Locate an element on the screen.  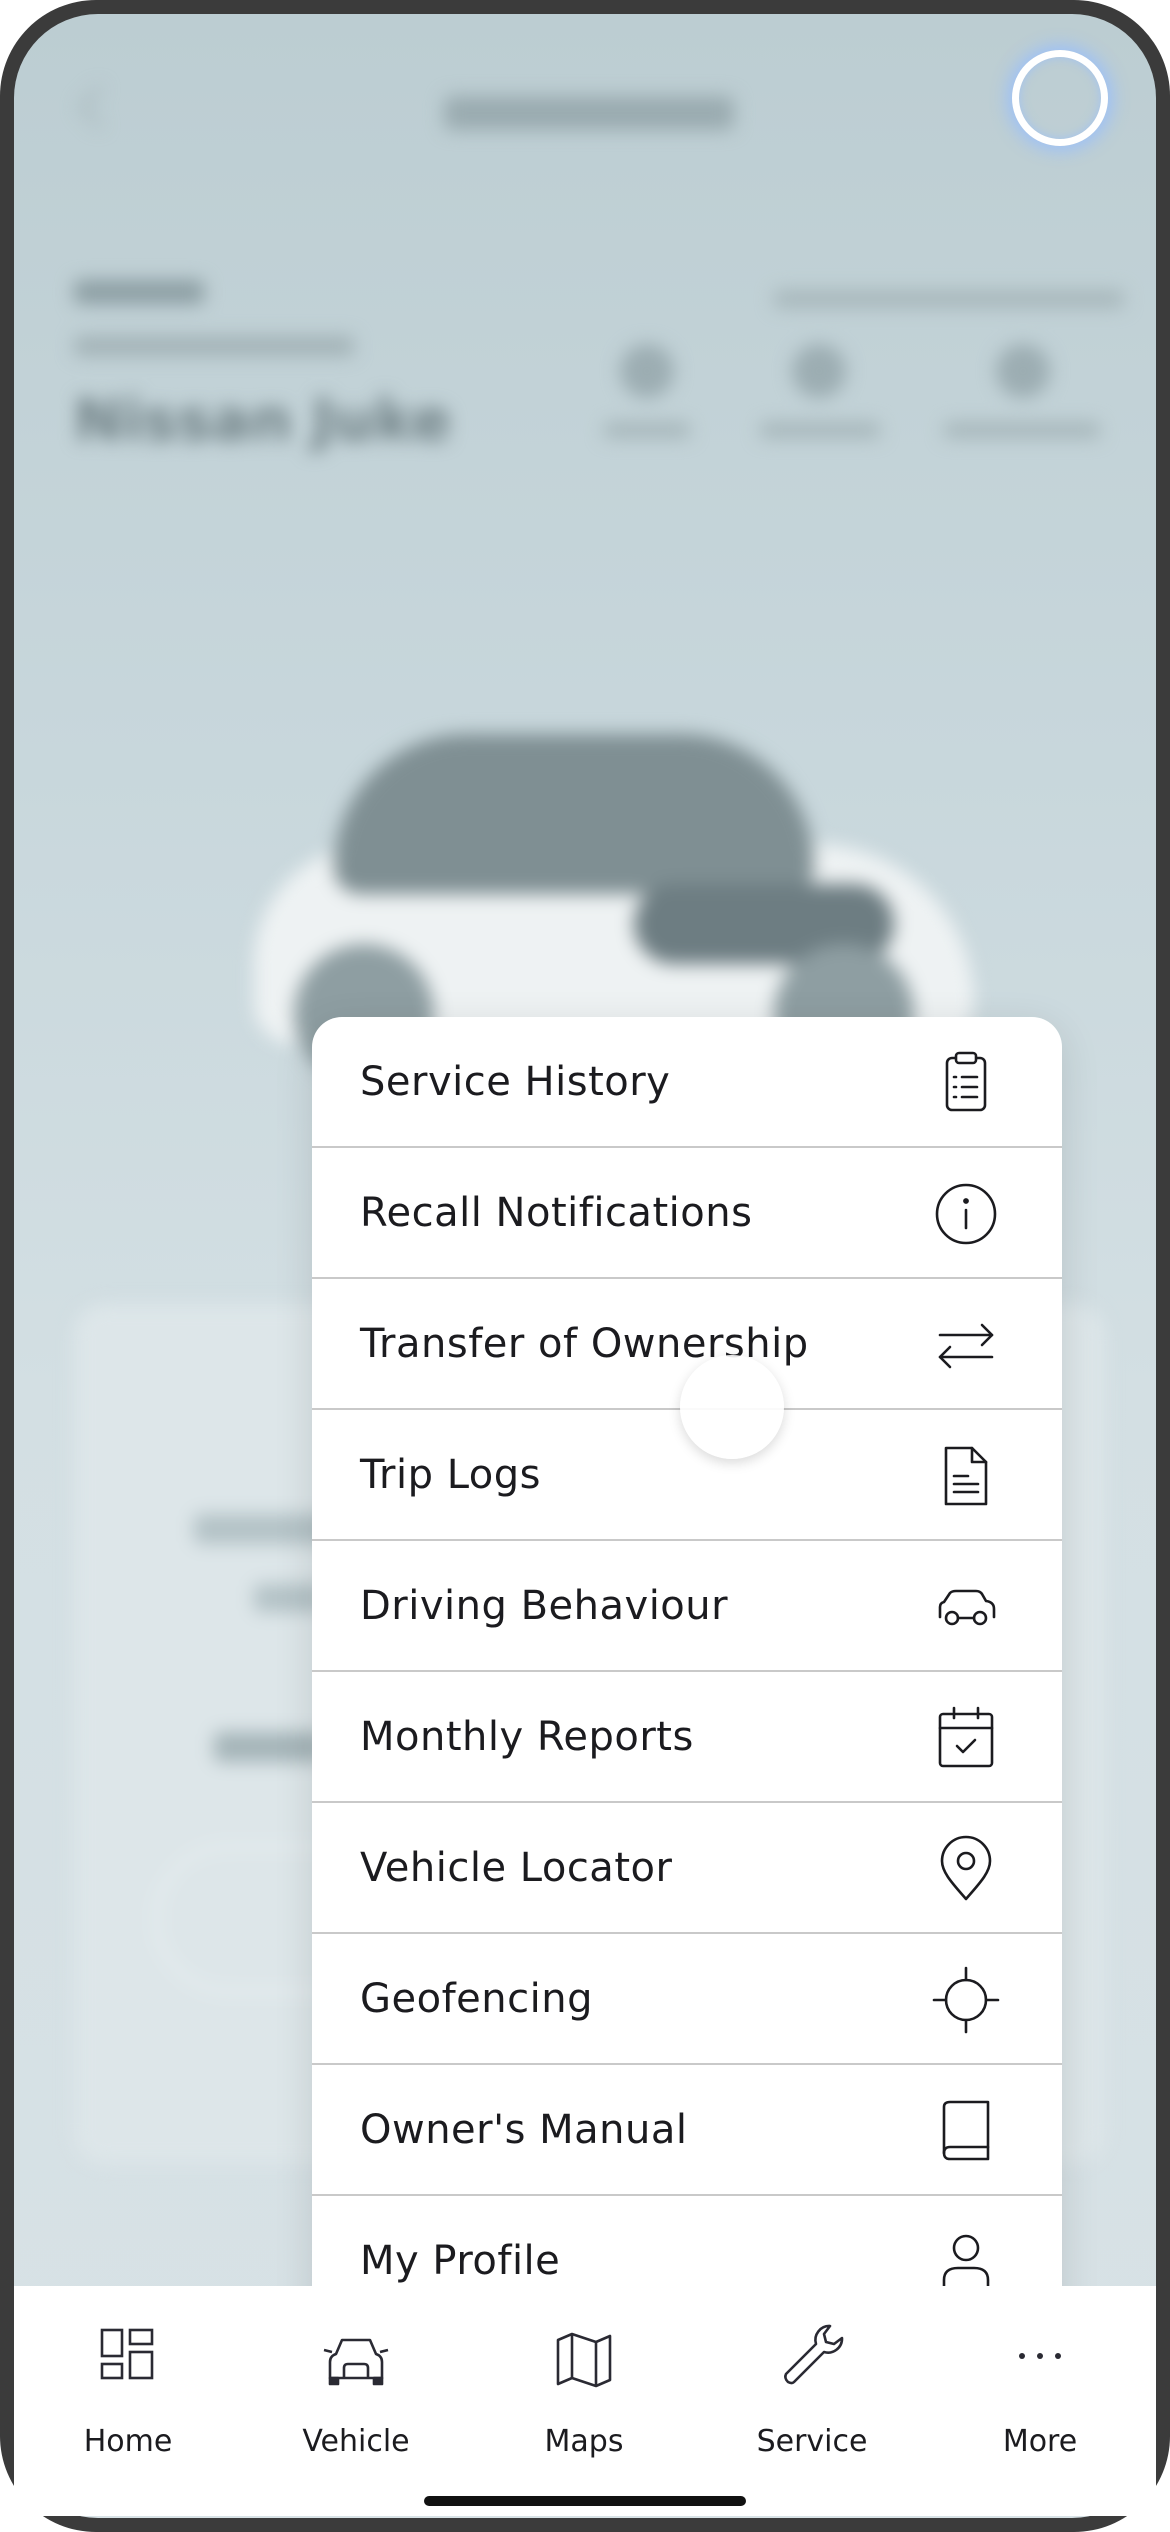
map-pin-icon is located at coordinates (966, 1868).